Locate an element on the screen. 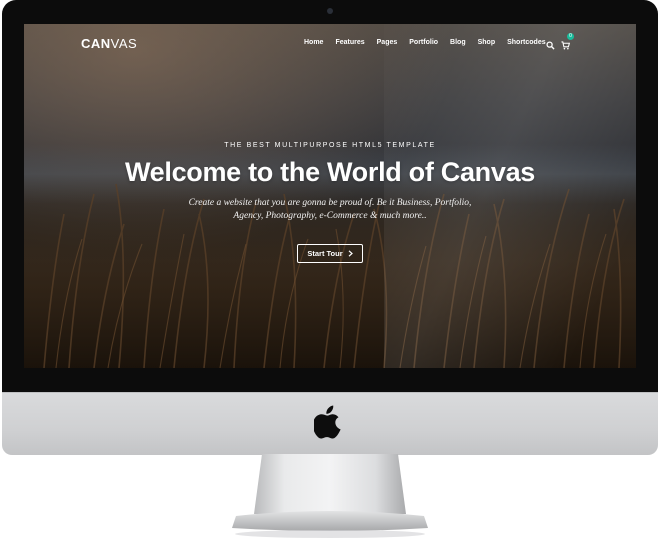  apple-logo-icon is located at coordinates (327, 422).